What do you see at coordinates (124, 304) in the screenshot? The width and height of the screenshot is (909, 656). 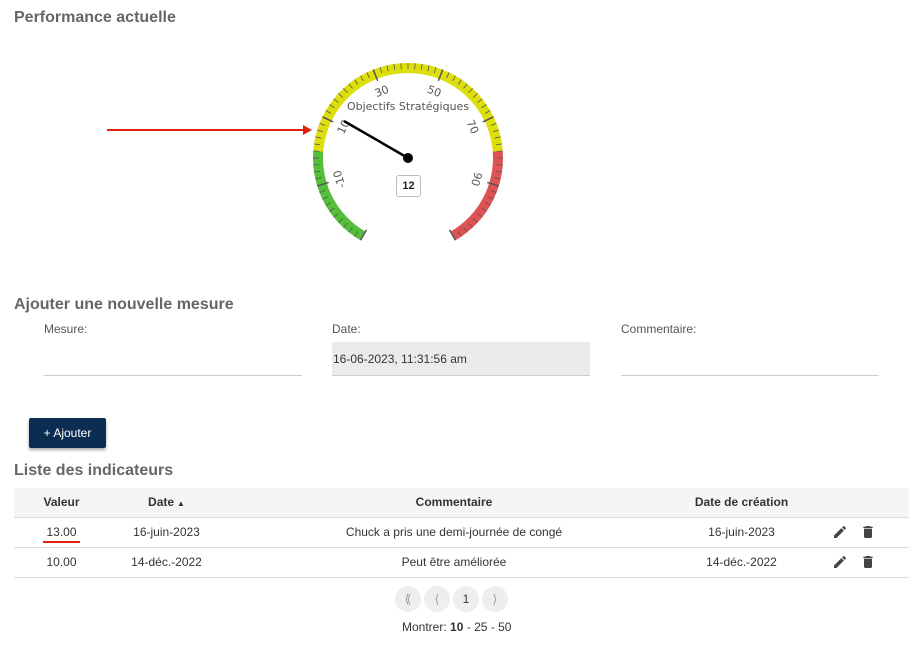 I see `add-measure-title: Ajouter une nouvelle mesure` at bounding box center [124, 304].